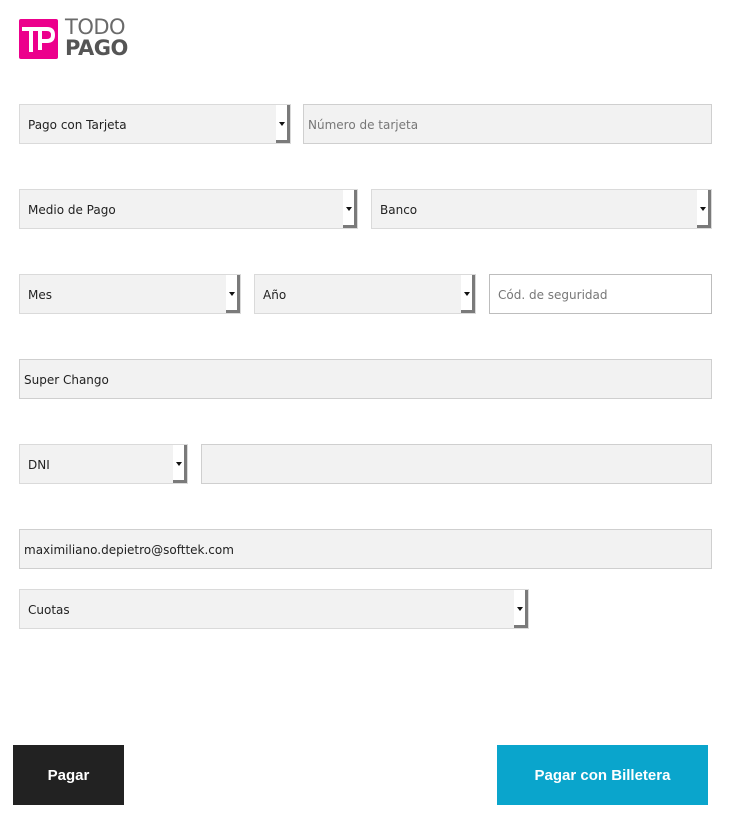 The height and width of the screenshot is (816, 732). I want to click on email-input: maximiliano.depietro@softtek.com, so click(365, 549).